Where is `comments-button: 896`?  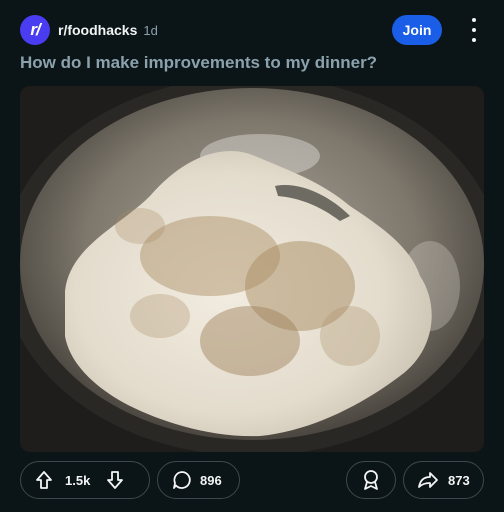
comments-button: 896 is located at coordinates (198, 480).